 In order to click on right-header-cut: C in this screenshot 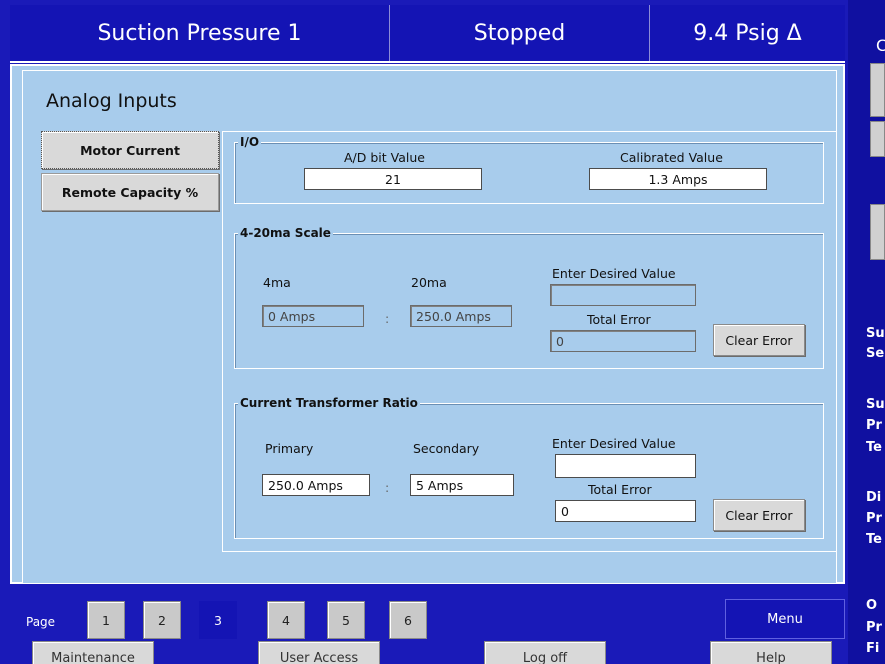, I will do `click(880, 45)`.